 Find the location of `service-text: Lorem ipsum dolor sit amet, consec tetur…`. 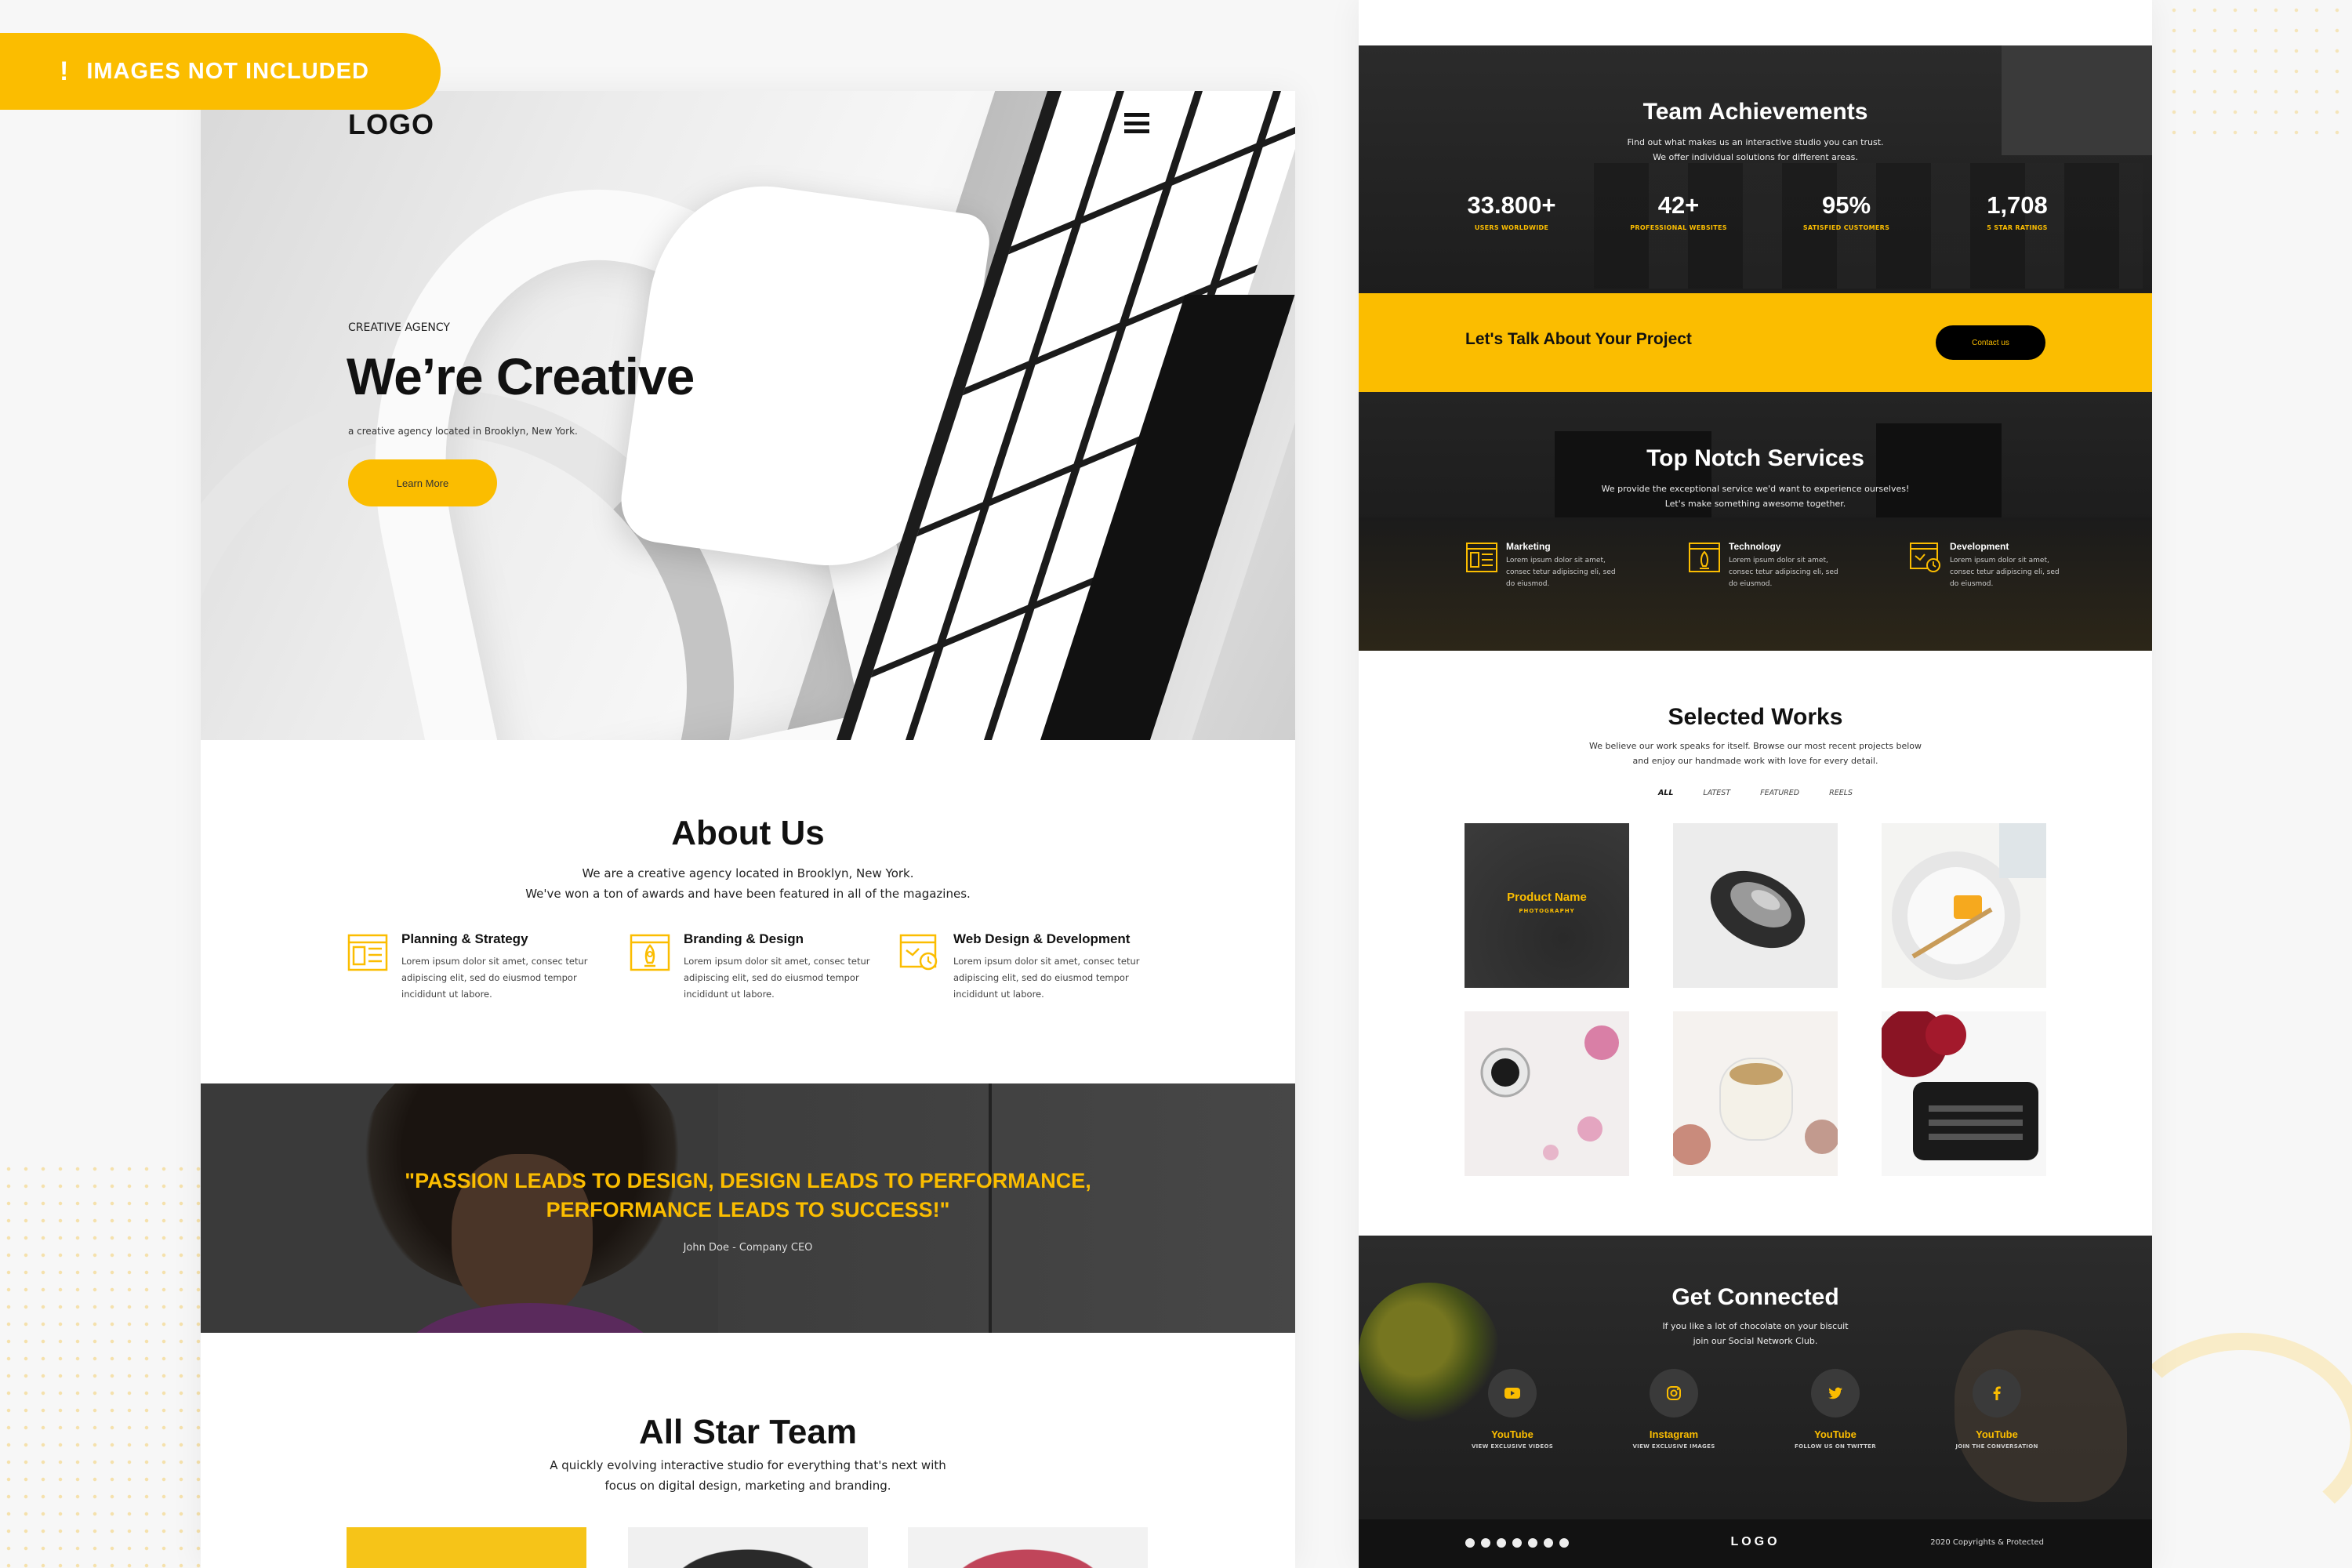

service-text: Lorem ipsum dolor sit amet, consec tetur… is located at coordinates (1561, 572).